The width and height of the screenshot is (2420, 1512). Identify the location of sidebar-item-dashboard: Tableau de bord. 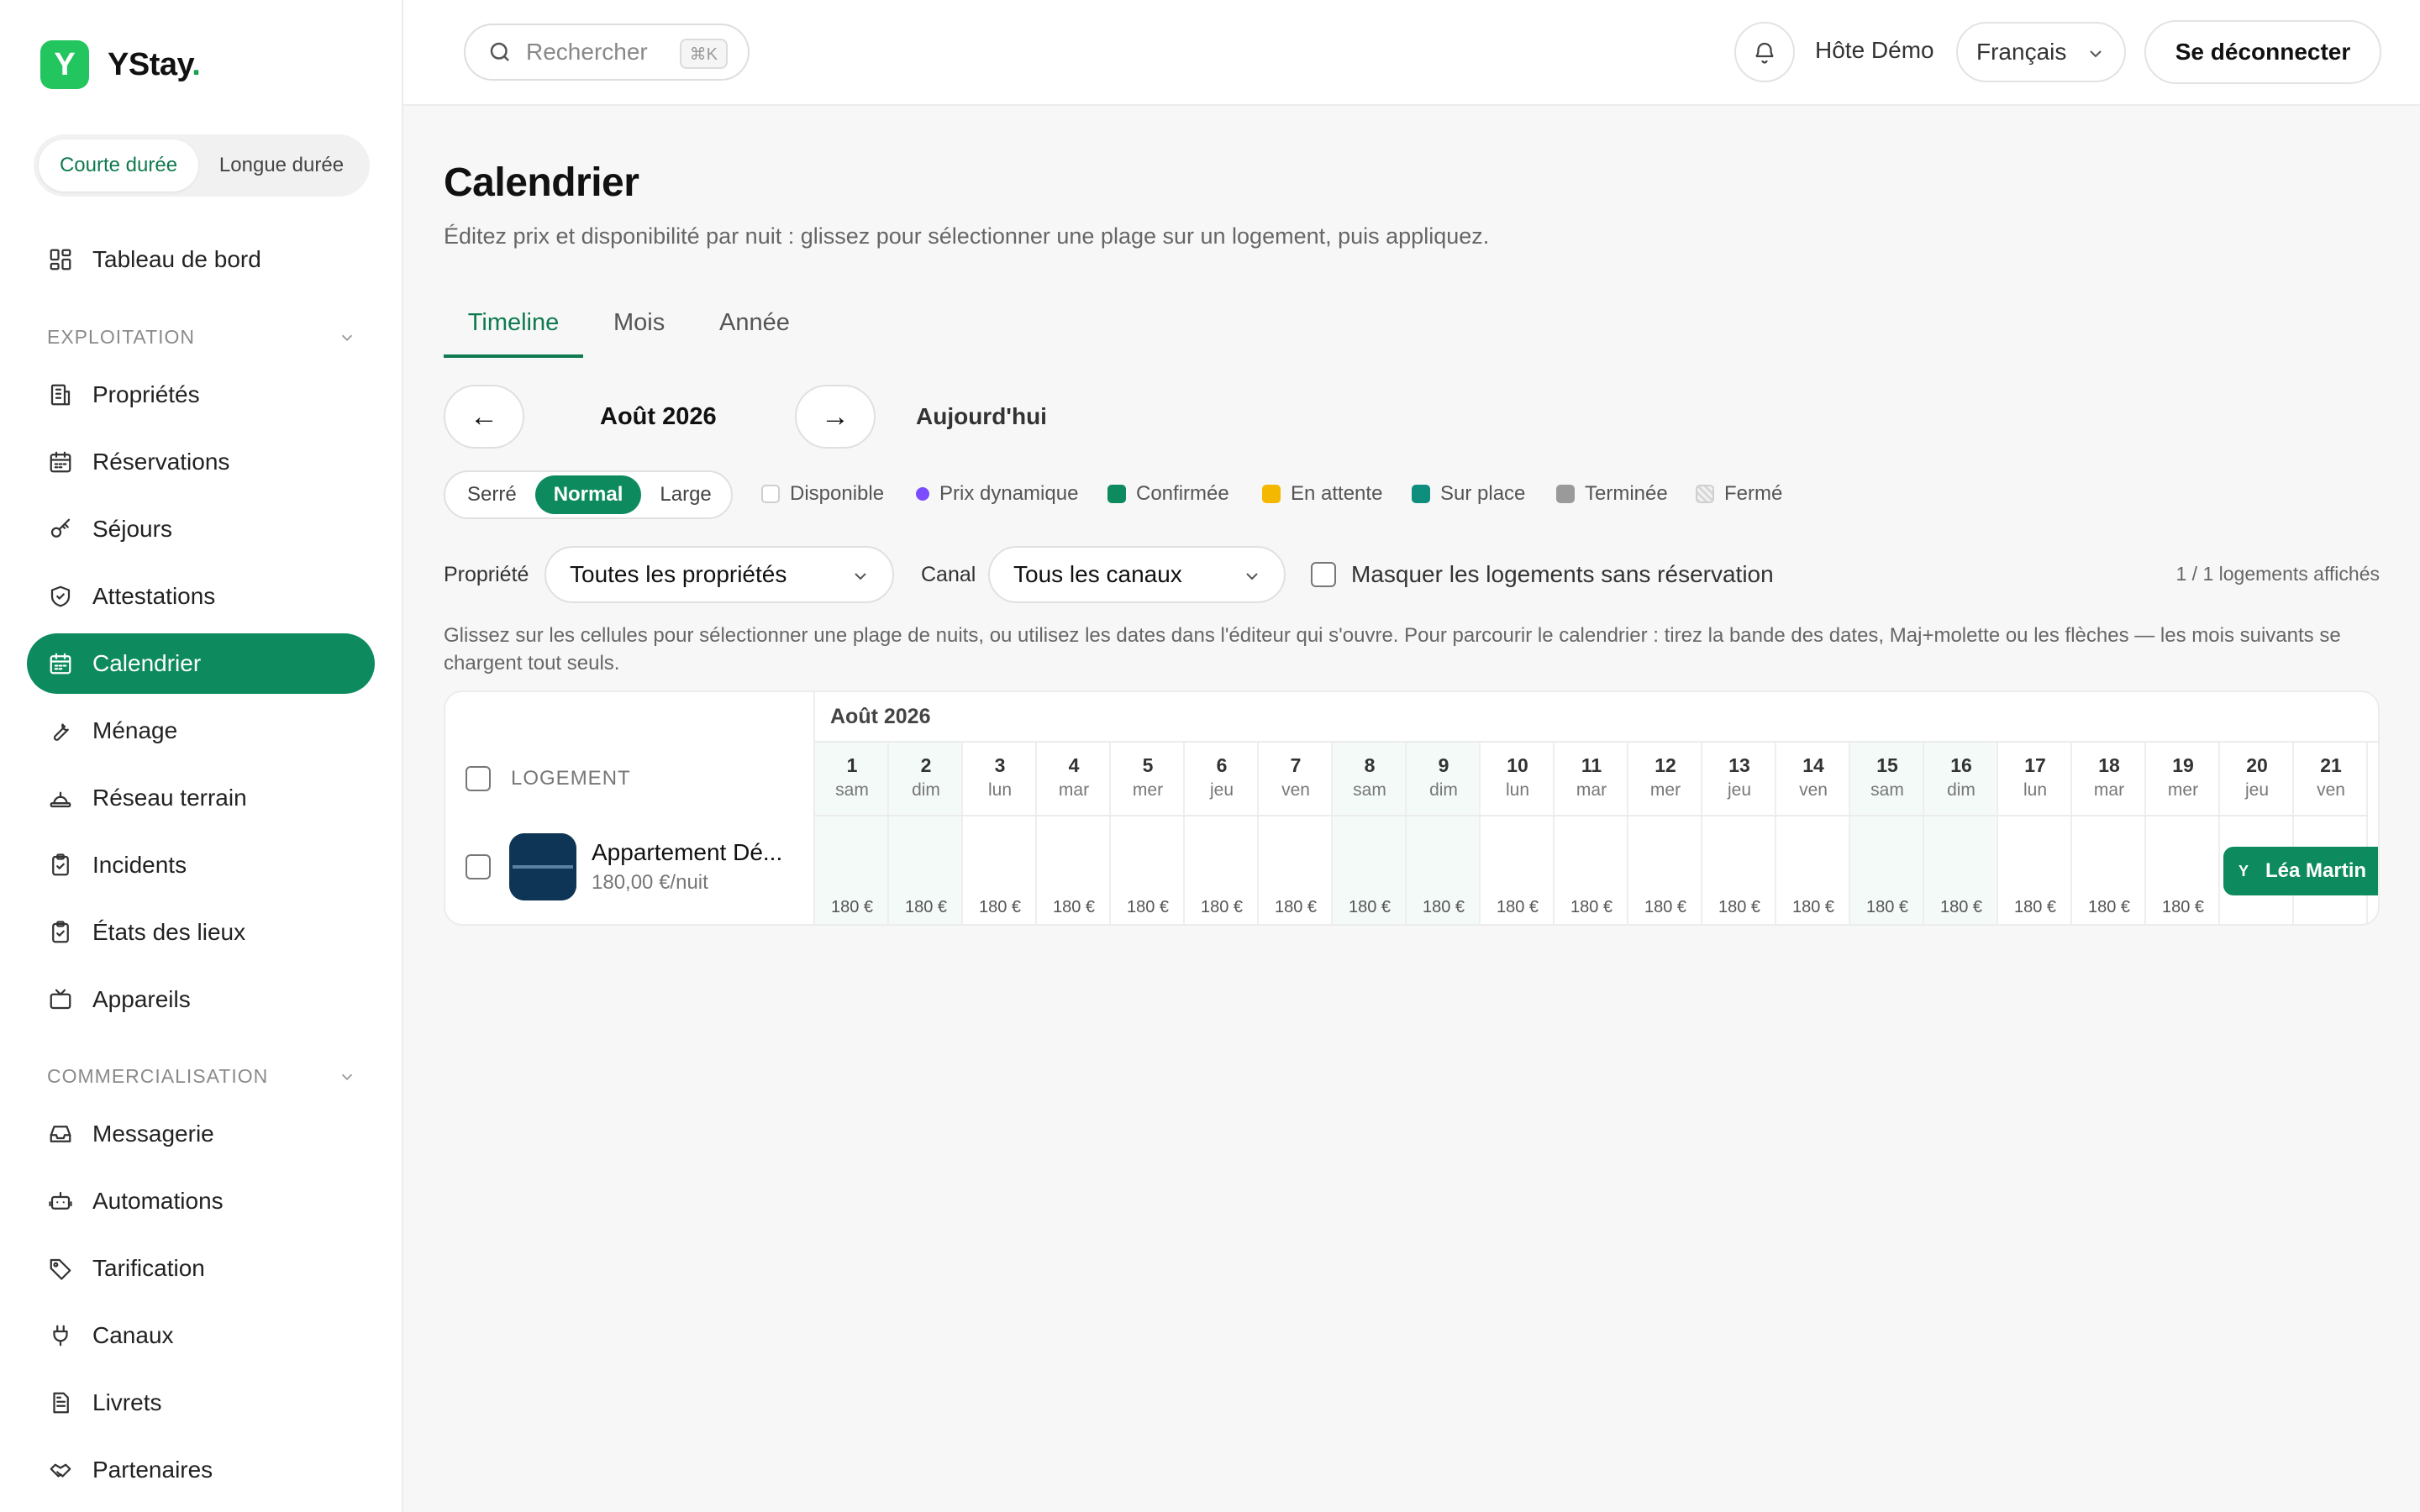
(201, 259).